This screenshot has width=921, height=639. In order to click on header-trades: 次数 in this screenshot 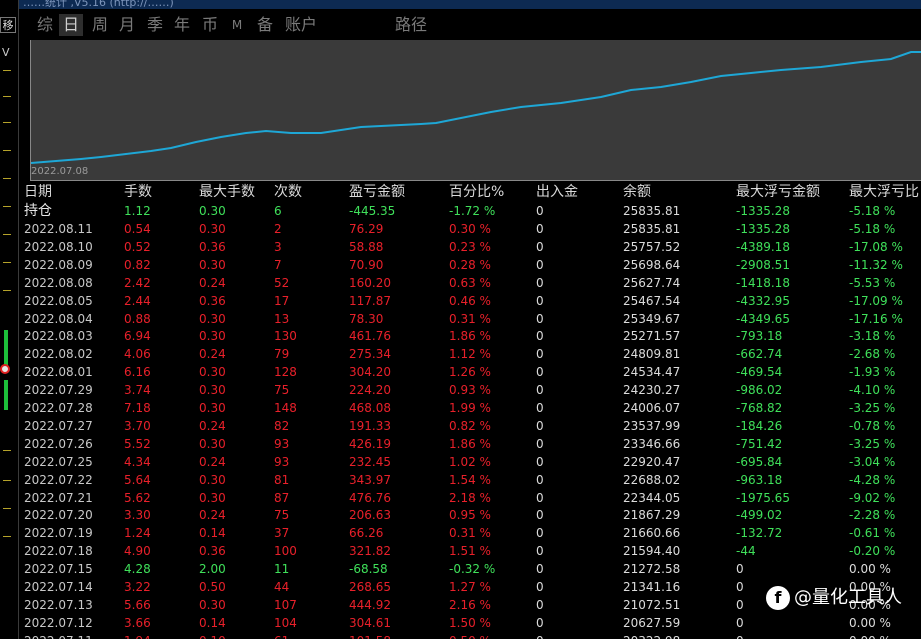, I will do `click(288, 191)`.